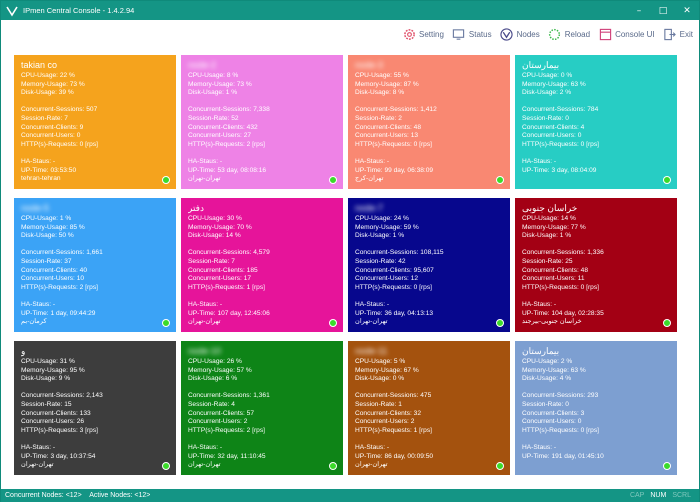 Image resolution: width=700 pixels, height=502 pixels. I want to click on metric-value: 185, so click(252, 270).